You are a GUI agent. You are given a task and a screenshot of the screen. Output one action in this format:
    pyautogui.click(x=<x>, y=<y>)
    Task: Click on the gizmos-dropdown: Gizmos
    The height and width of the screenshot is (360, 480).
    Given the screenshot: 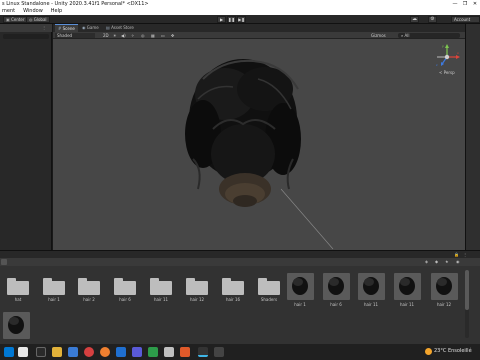 What is the action you would take?
    pyautogui.click(x=378, y=35)
    